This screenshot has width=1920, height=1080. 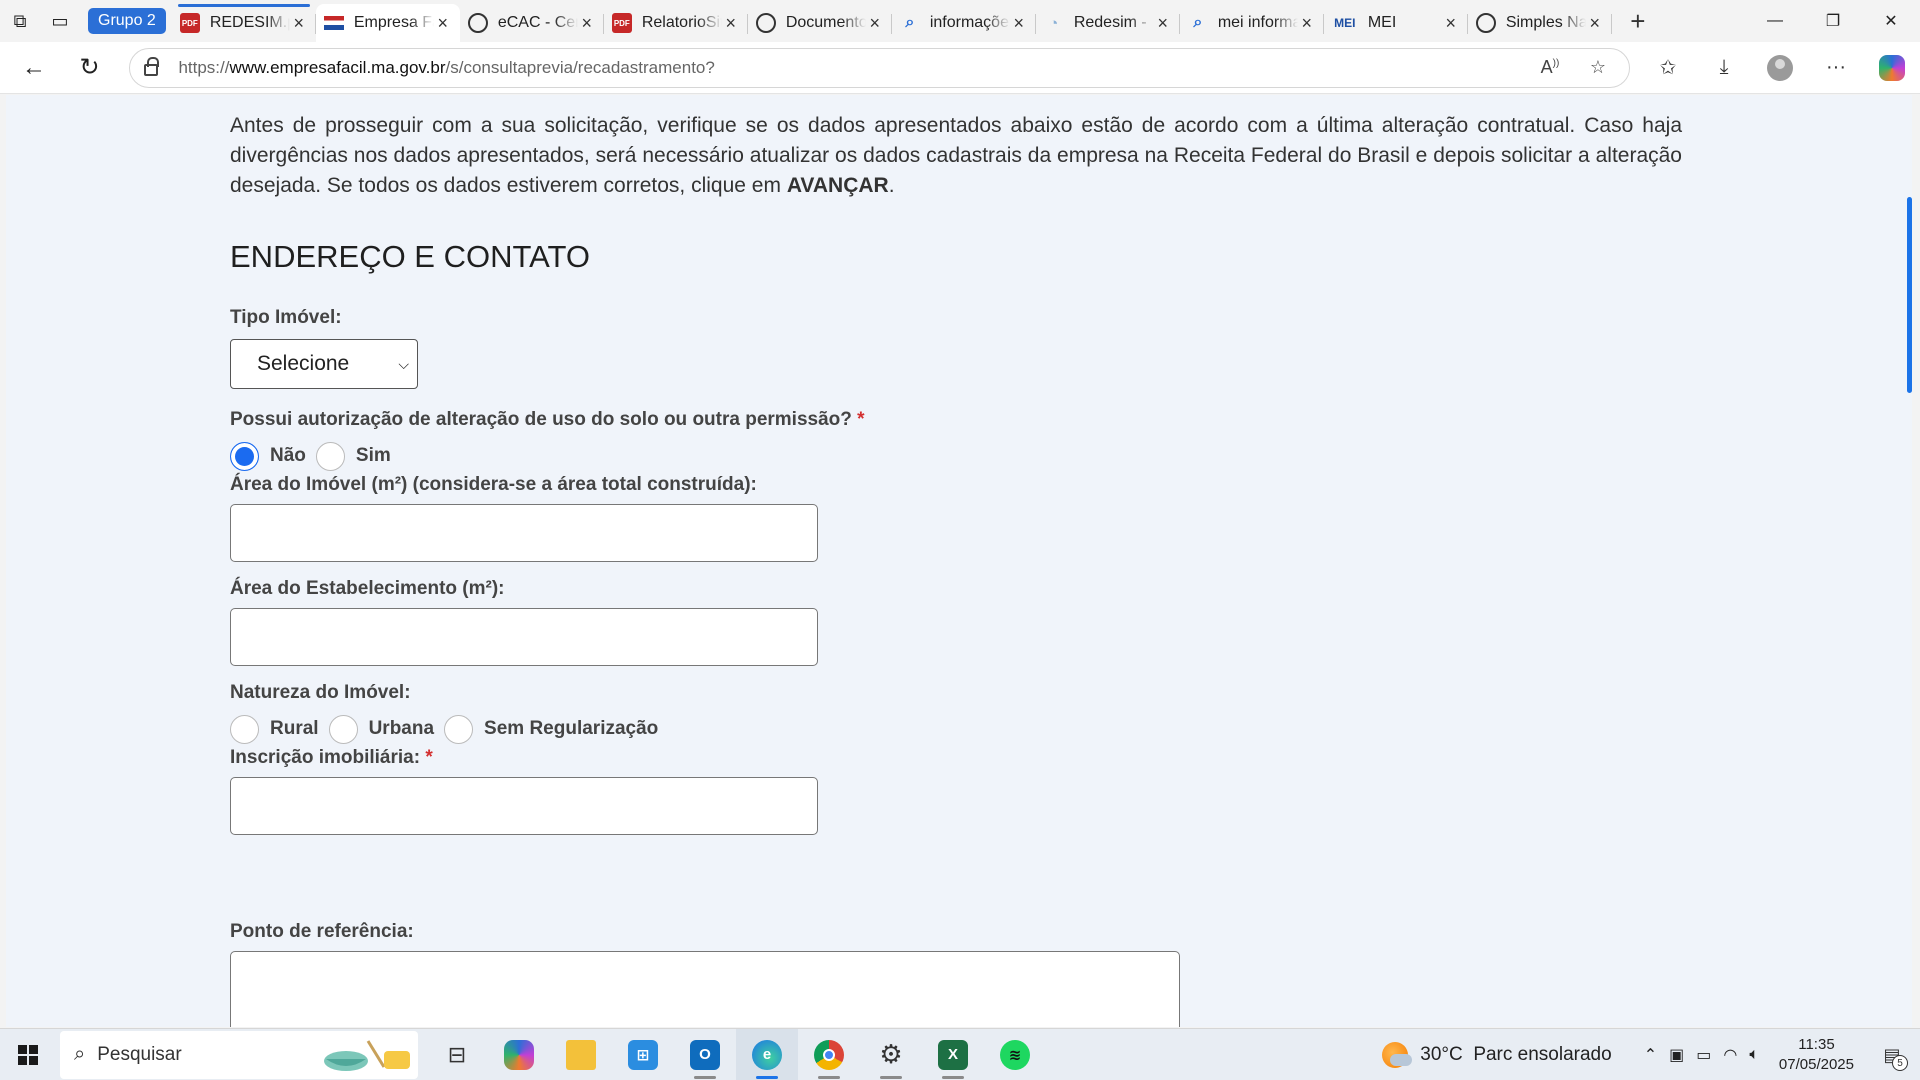 I want to click on settings-app: ⚙, so click(x=891, y=1054).